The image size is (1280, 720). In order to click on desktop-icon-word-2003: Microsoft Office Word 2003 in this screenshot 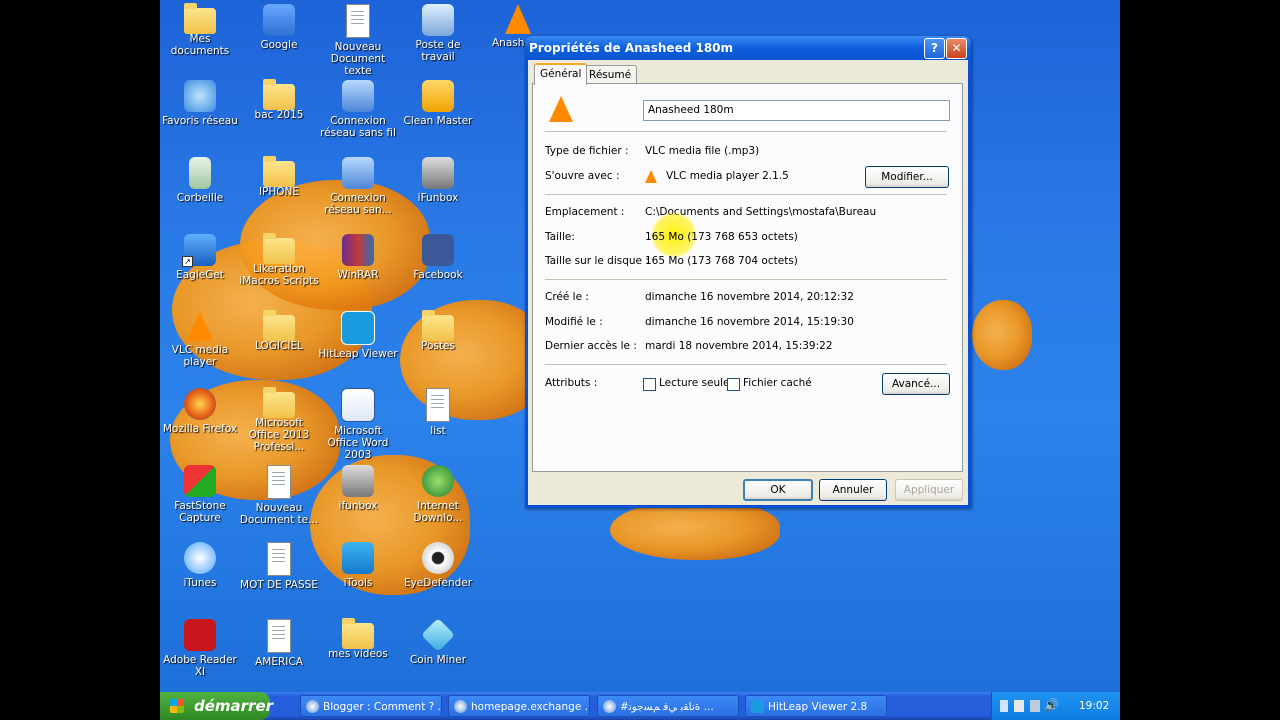, I will do `click(358, 424)`.